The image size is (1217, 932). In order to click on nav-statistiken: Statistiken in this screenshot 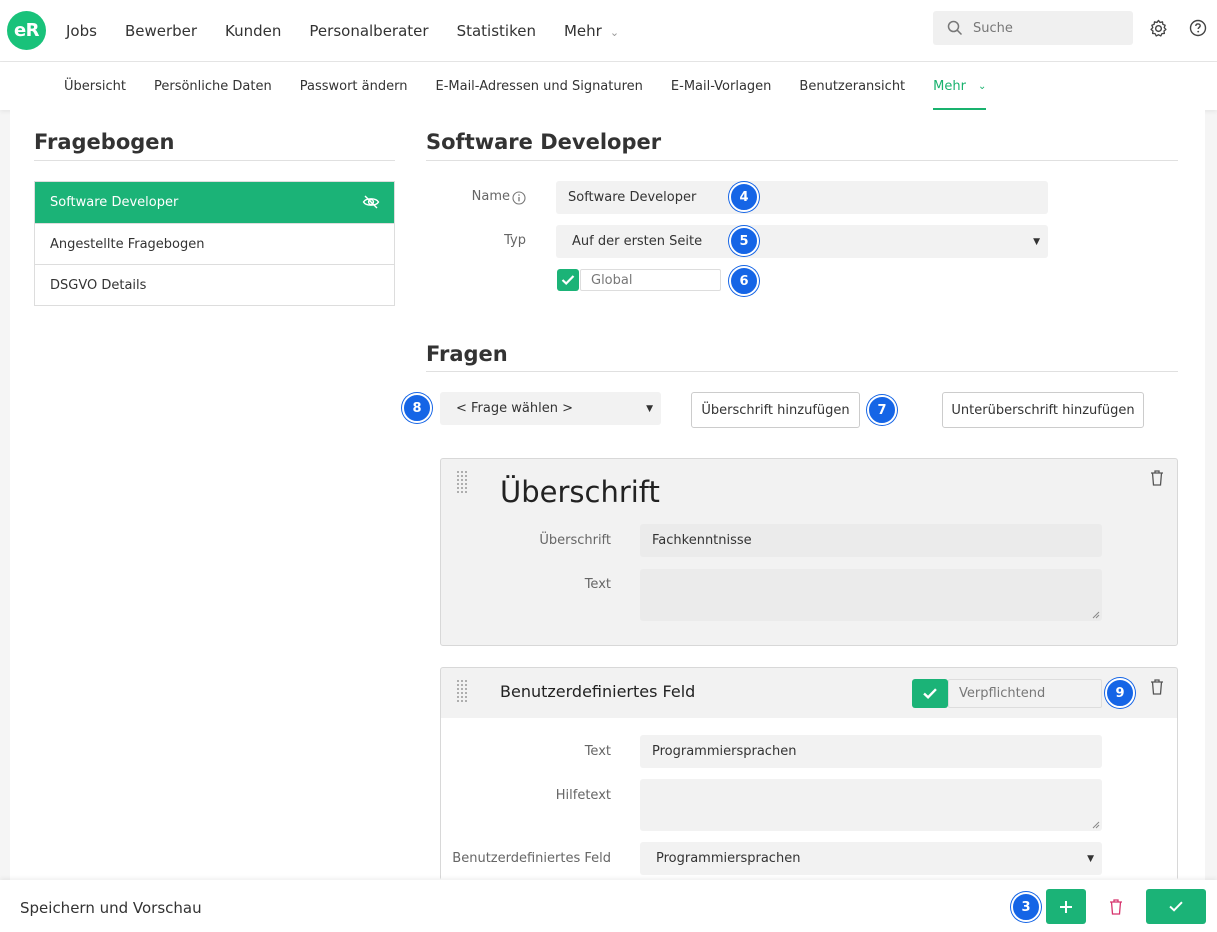, I will do `click(496, 31)`.